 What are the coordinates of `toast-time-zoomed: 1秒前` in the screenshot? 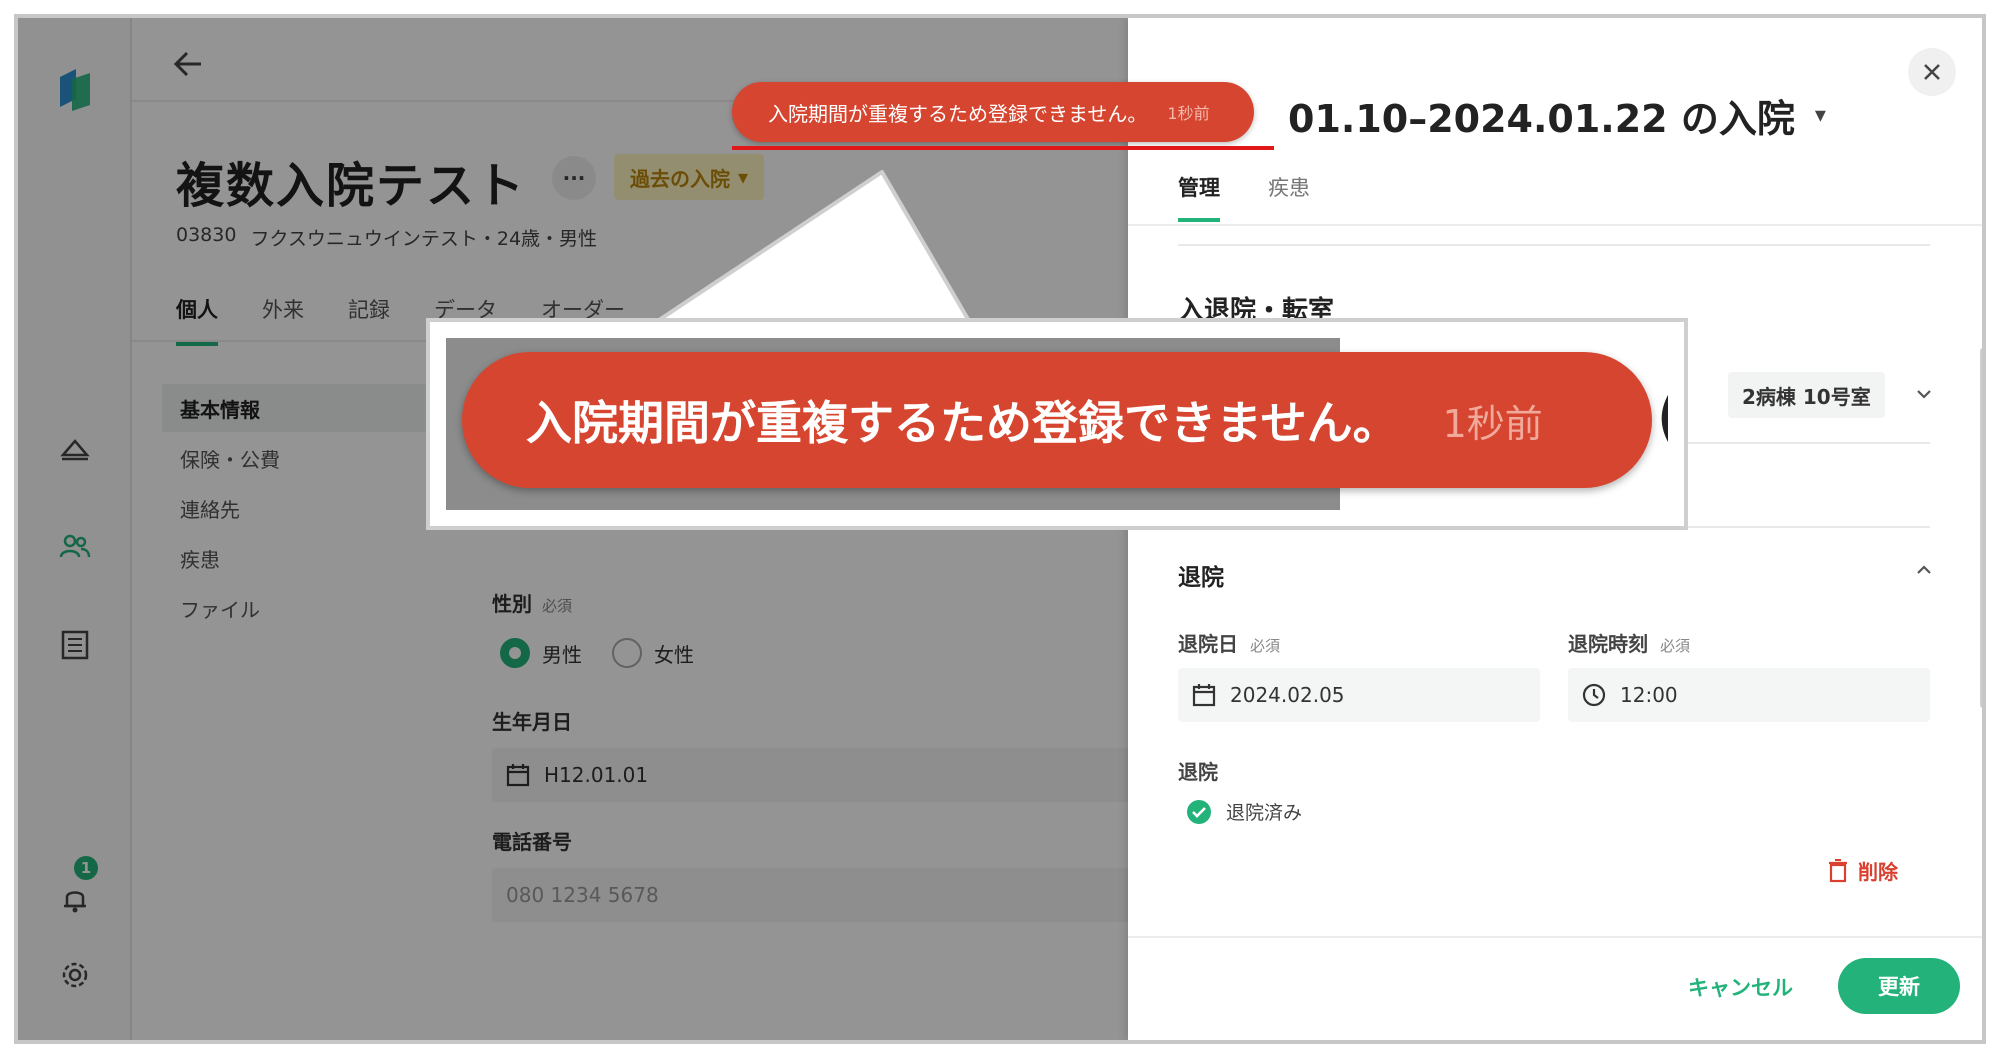 It's located at (1492, 423).